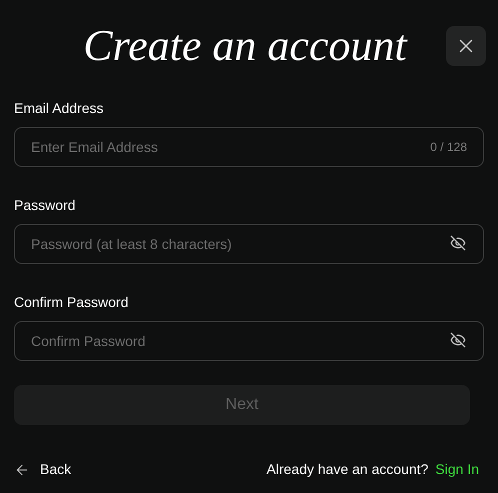 The height and width of the screenshot is (493, 498). What do you see at coordinates (466, 46) in the screenshot?
I see `close-button` at bounding box center [466, 46].